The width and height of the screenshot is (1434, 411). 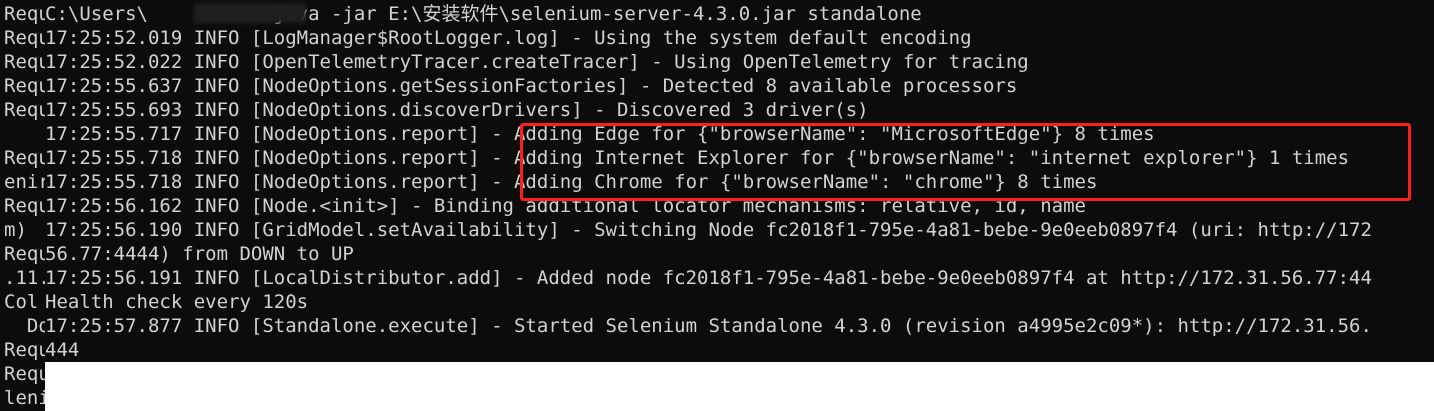 What do you see at coordinates (24, 182) in the screenshot?
I see `strip-line: enir` at bounding box center [24, 182].